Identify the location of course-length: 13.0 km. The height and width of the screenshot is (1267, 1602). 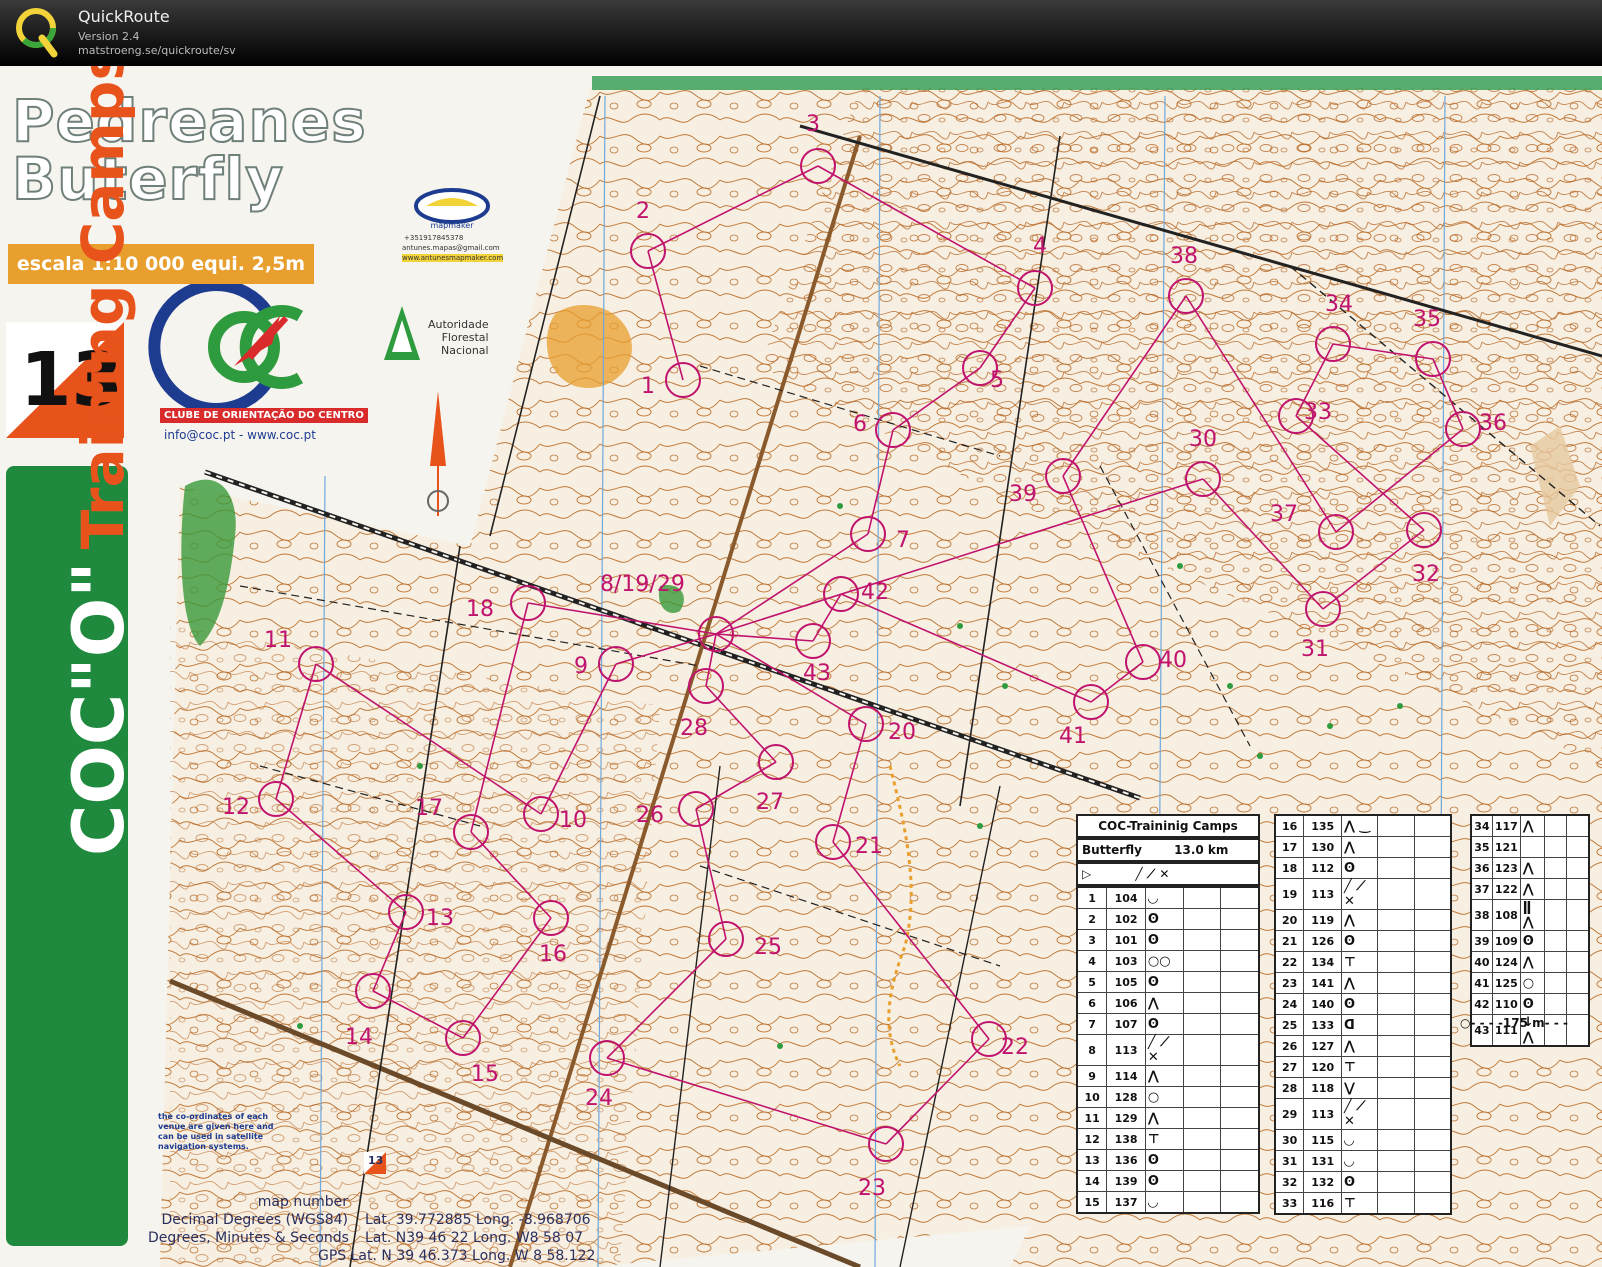
(1201, 850).